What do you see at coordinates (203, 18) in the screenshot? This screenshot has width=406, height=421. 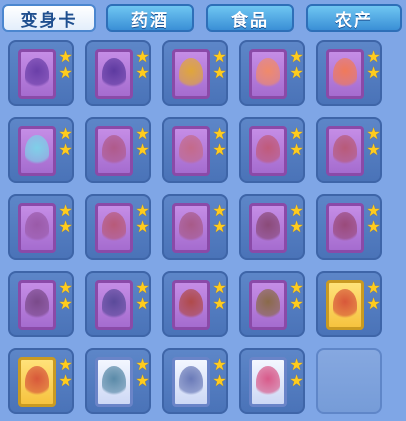 I see `category-tab-bar: 变身卡 药酒 食品 农产` at bounding box center [203, 18].